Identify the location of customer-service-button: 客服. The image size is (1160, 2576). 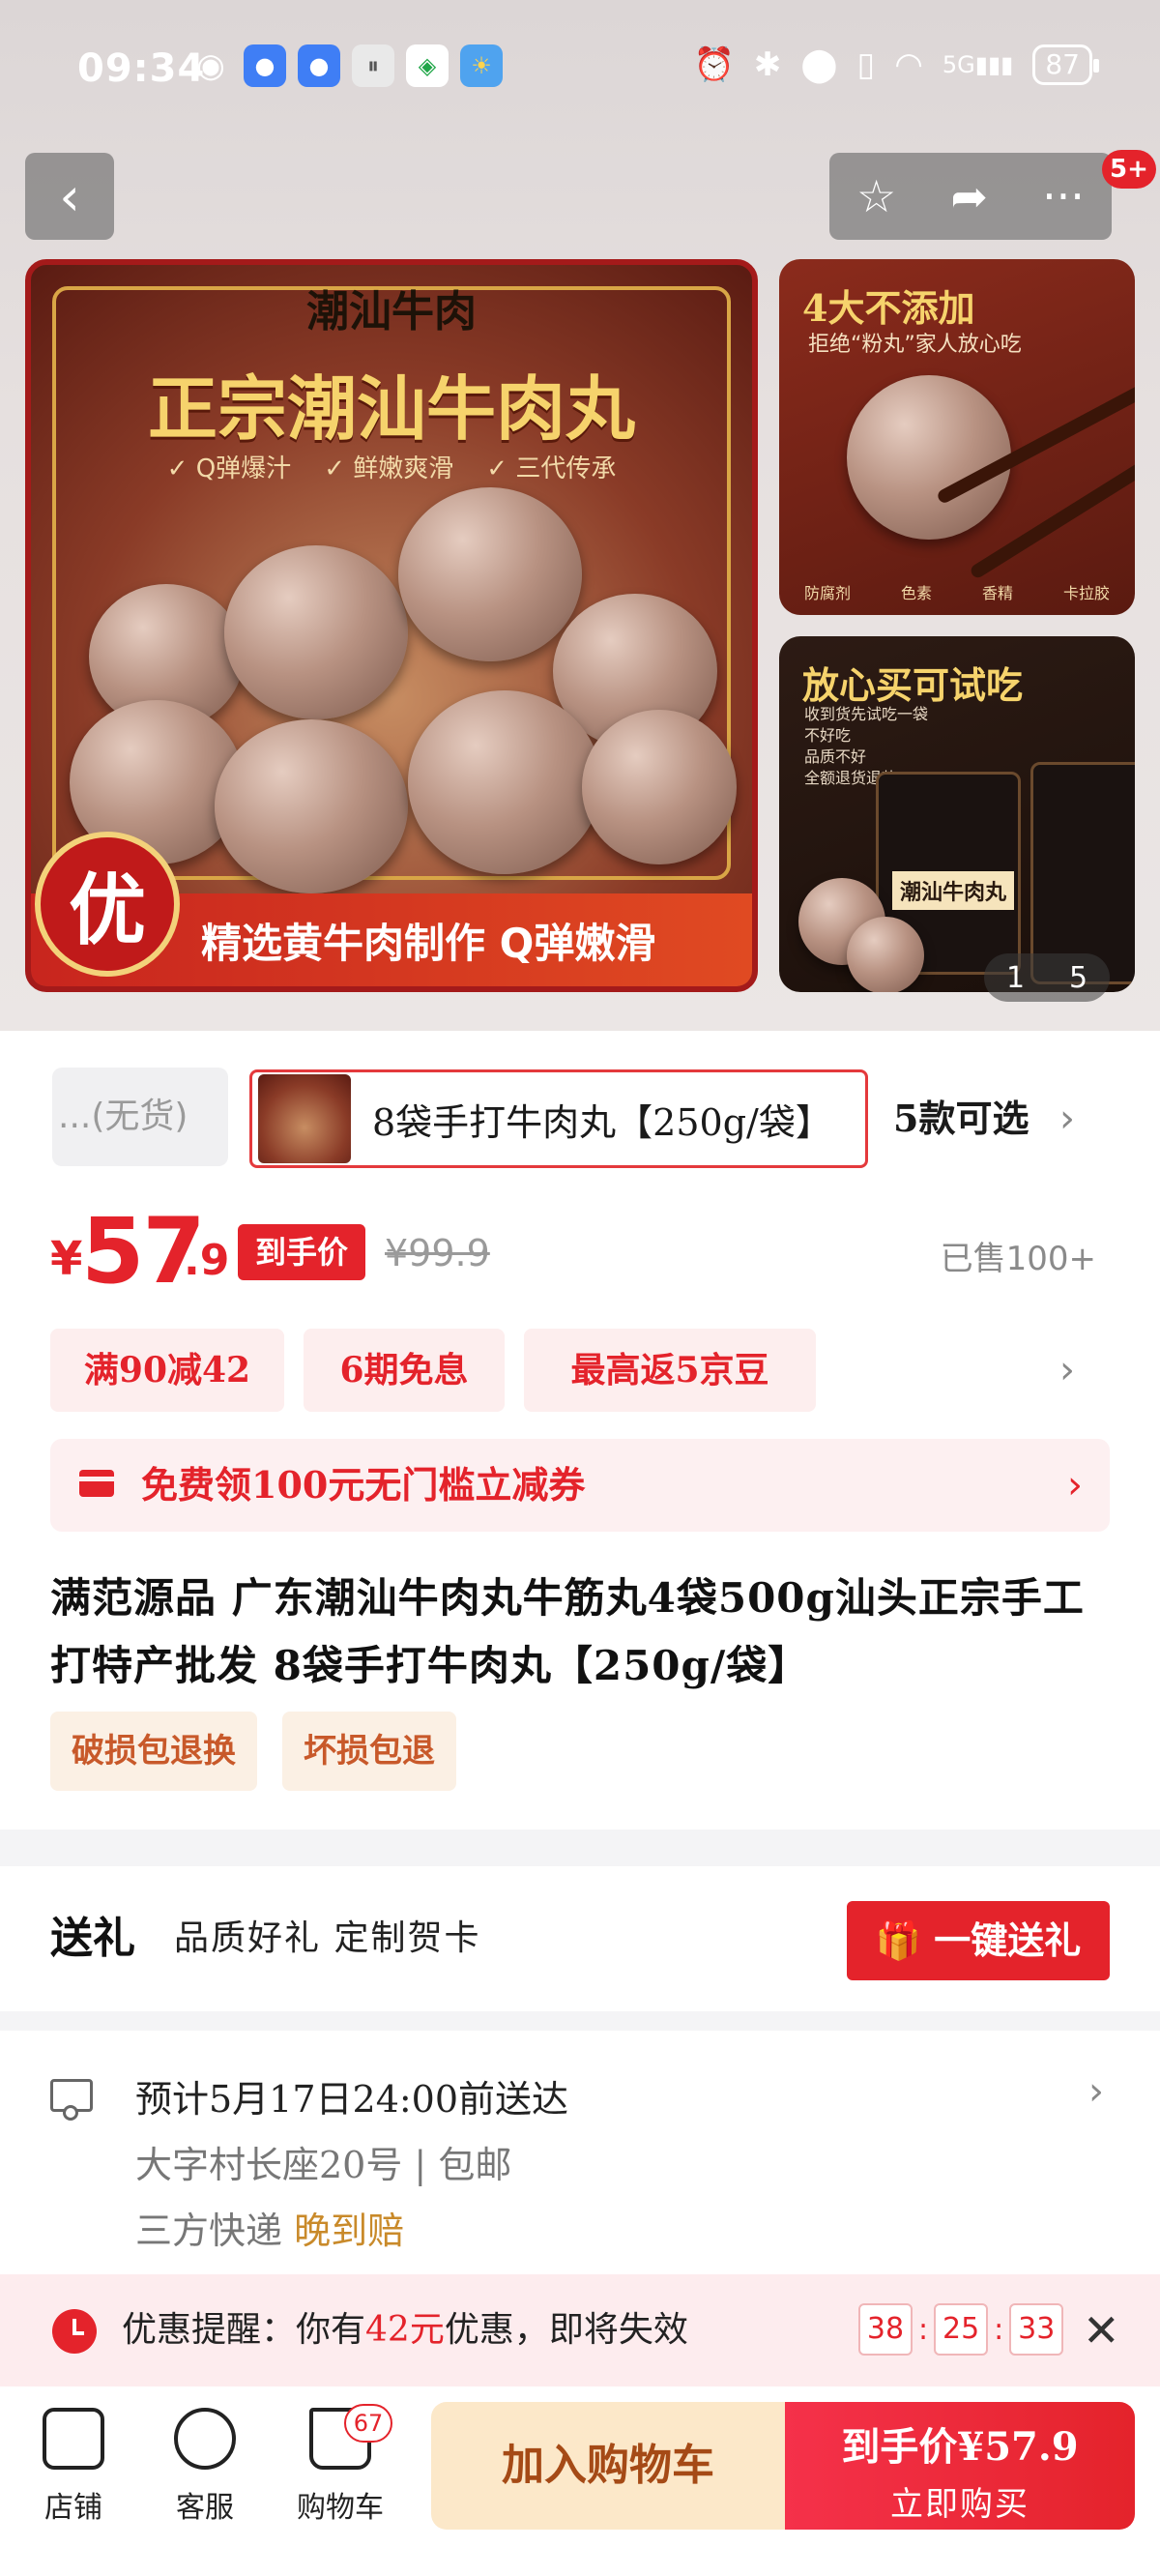
(205, 2467).